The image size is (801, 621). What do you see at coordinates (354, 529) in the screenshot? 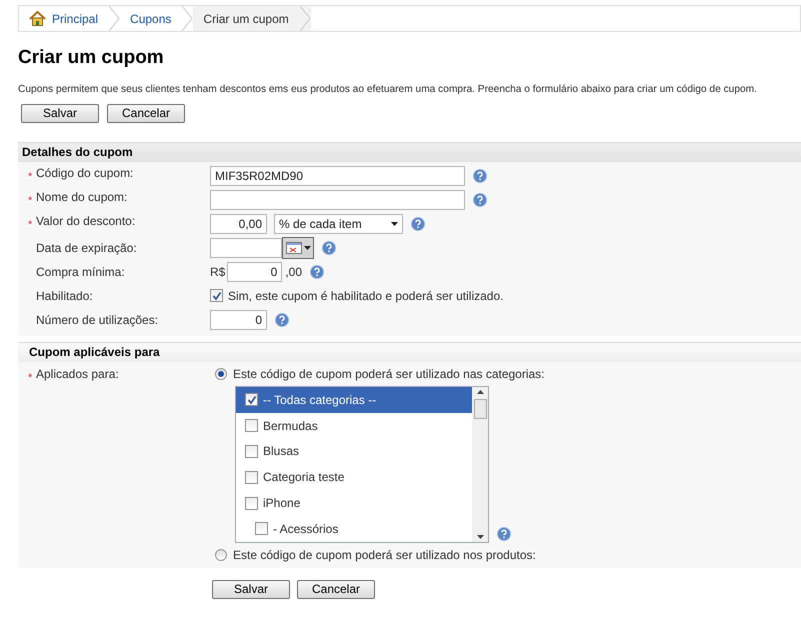
I see `category-item: - Acessórios` at bounding box center [354, 529].